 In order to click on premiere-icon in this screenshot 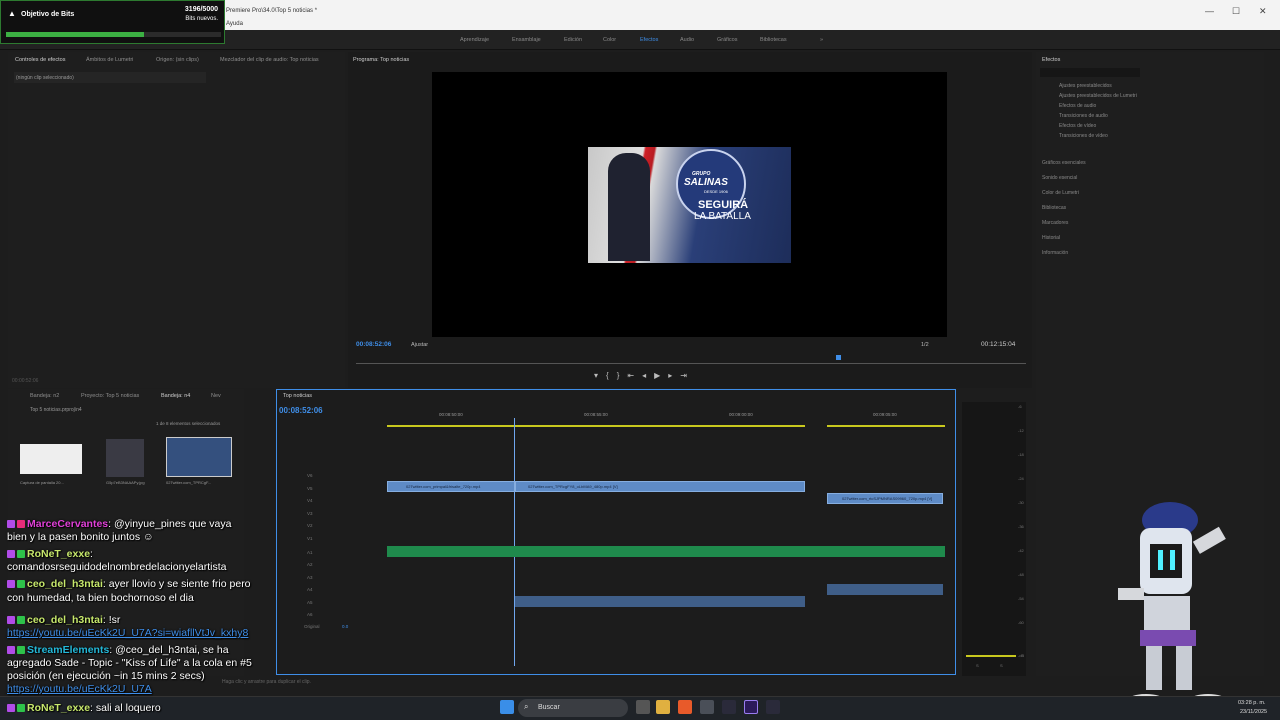, I will do `click(751, 707)`.